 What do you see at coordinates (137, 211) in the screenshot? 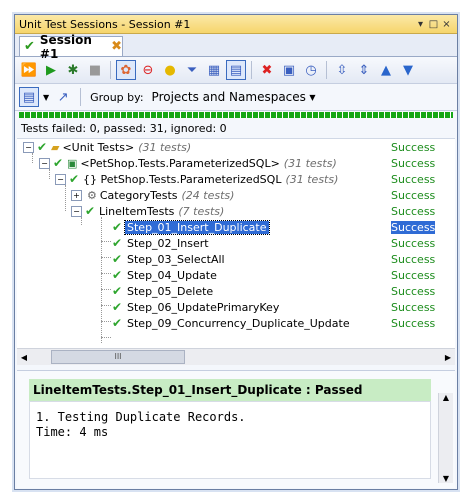
I see `tree-row-label: LineItemTests` at bounding box center [137, 211].